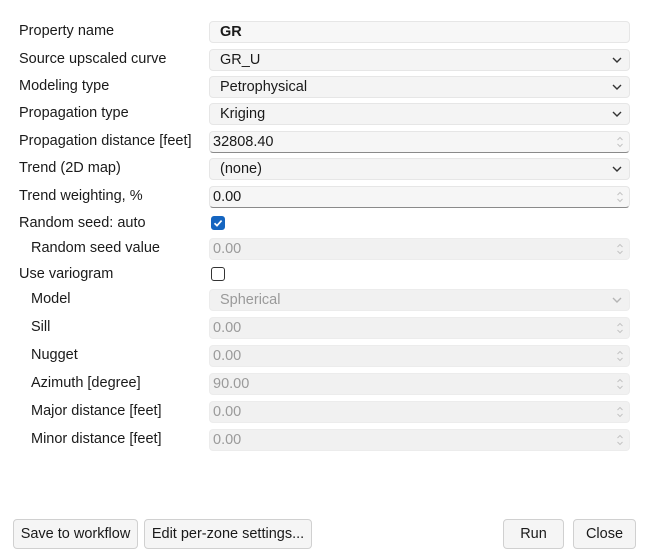  What do you see at coordinates (231, 384) in the screenshot?
I see `azimuth-value: 90.00` at bounding box center [231, 384].